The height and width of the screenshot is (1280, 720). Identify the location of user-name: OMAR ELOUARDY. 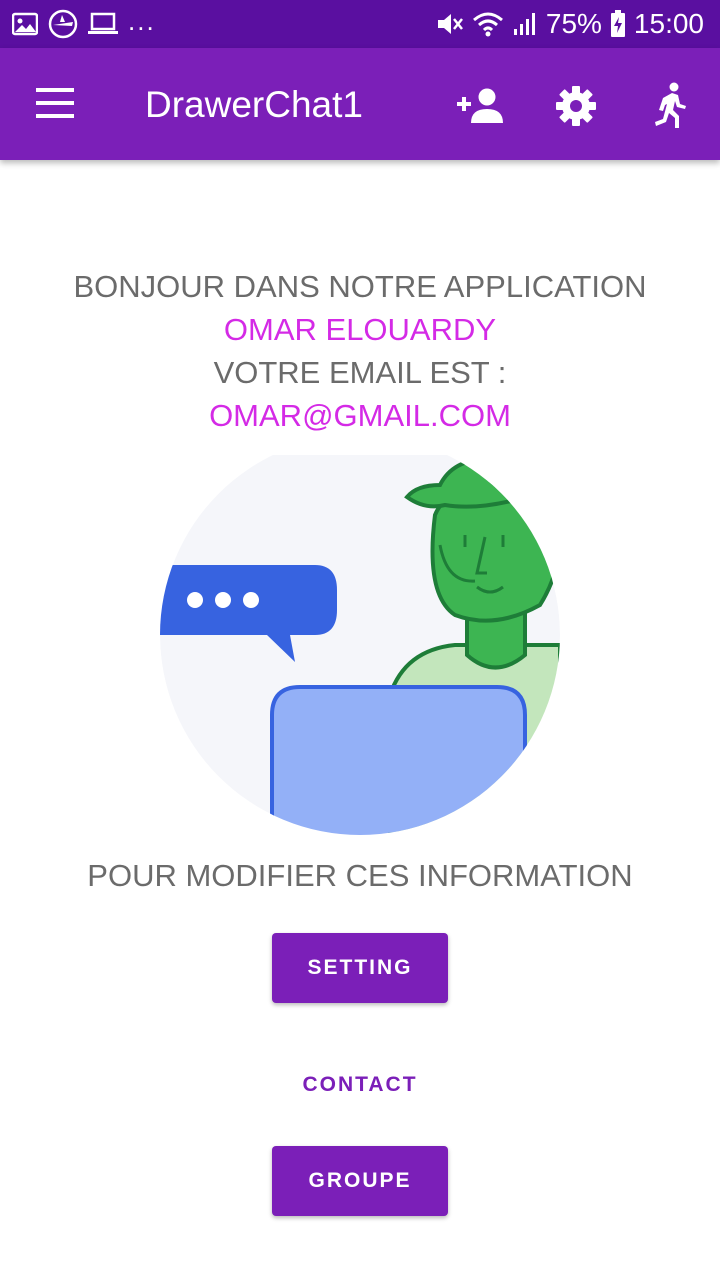
(360, 329).